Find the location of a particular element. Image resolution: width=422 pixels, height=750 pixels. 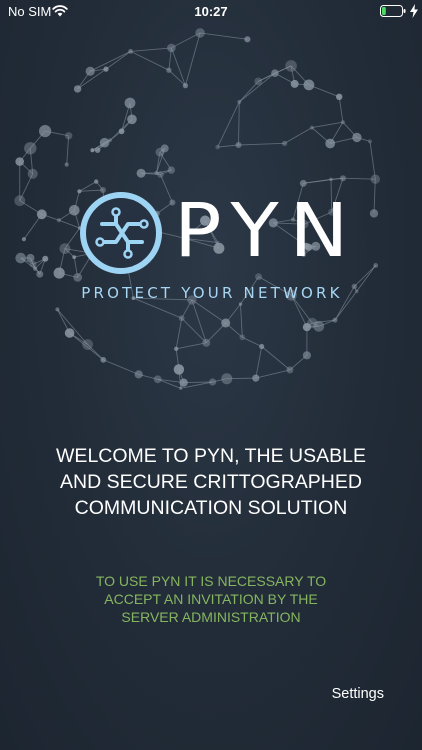

status-bar: No SIM 10:27 is located at coordinates (211, 11).